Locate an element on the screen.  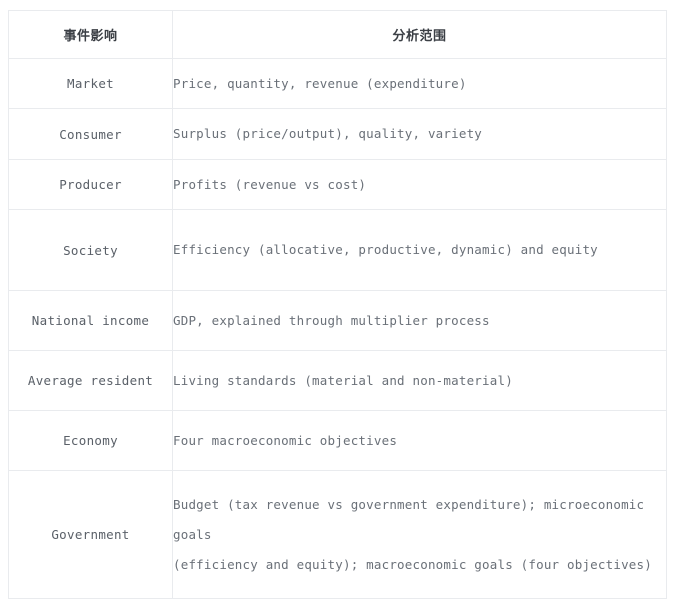
cell-scope: Profits (revenue vs cost) is located at coordinates (419, 184).